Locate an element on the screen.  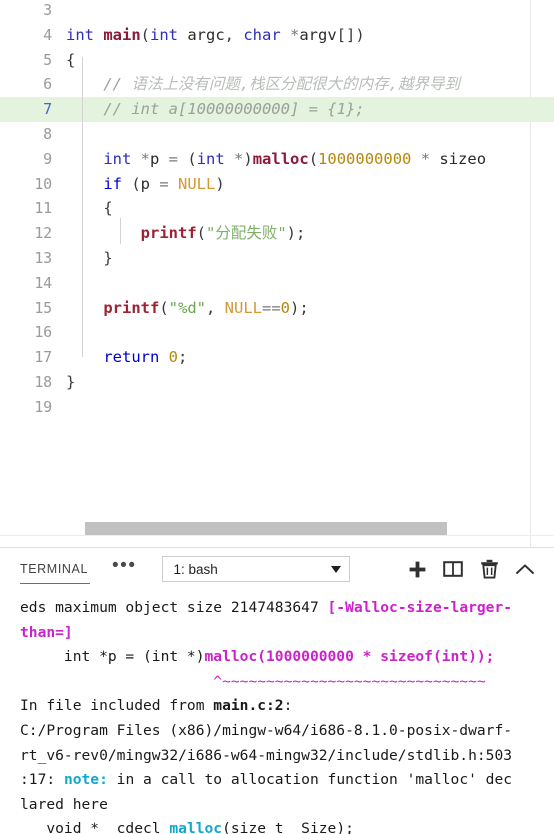
editor-bottom-divider is located at coordinates (277, 535).